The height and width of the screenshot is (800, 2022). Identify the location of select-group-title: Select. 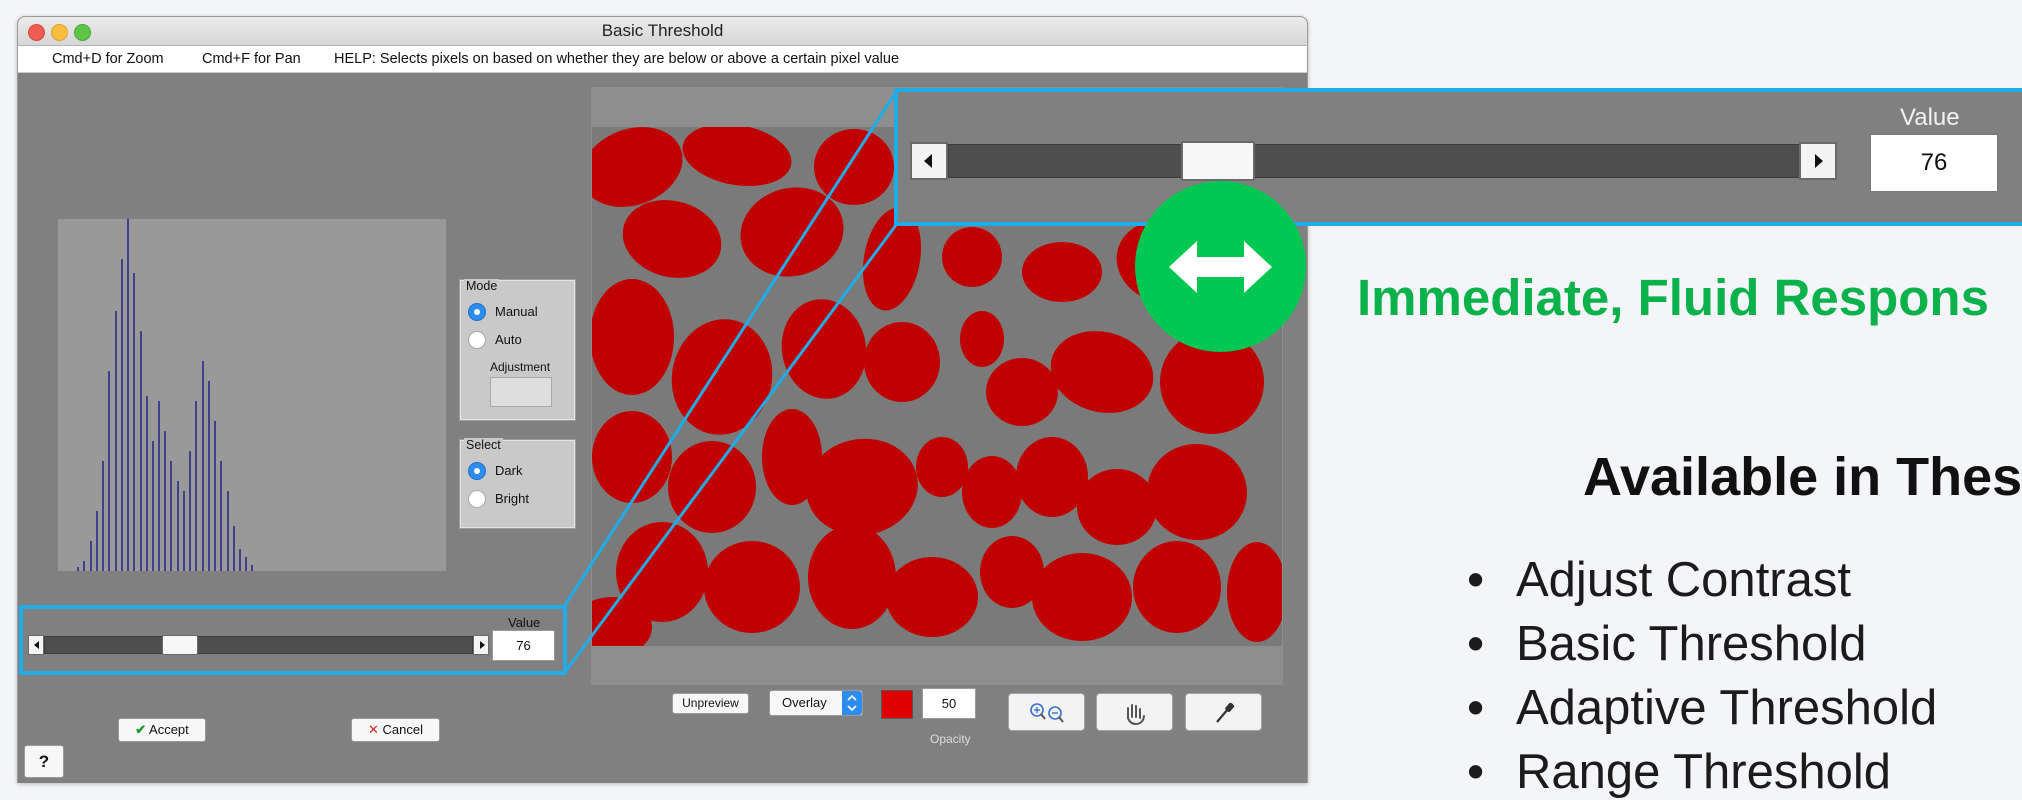
(483, 445).